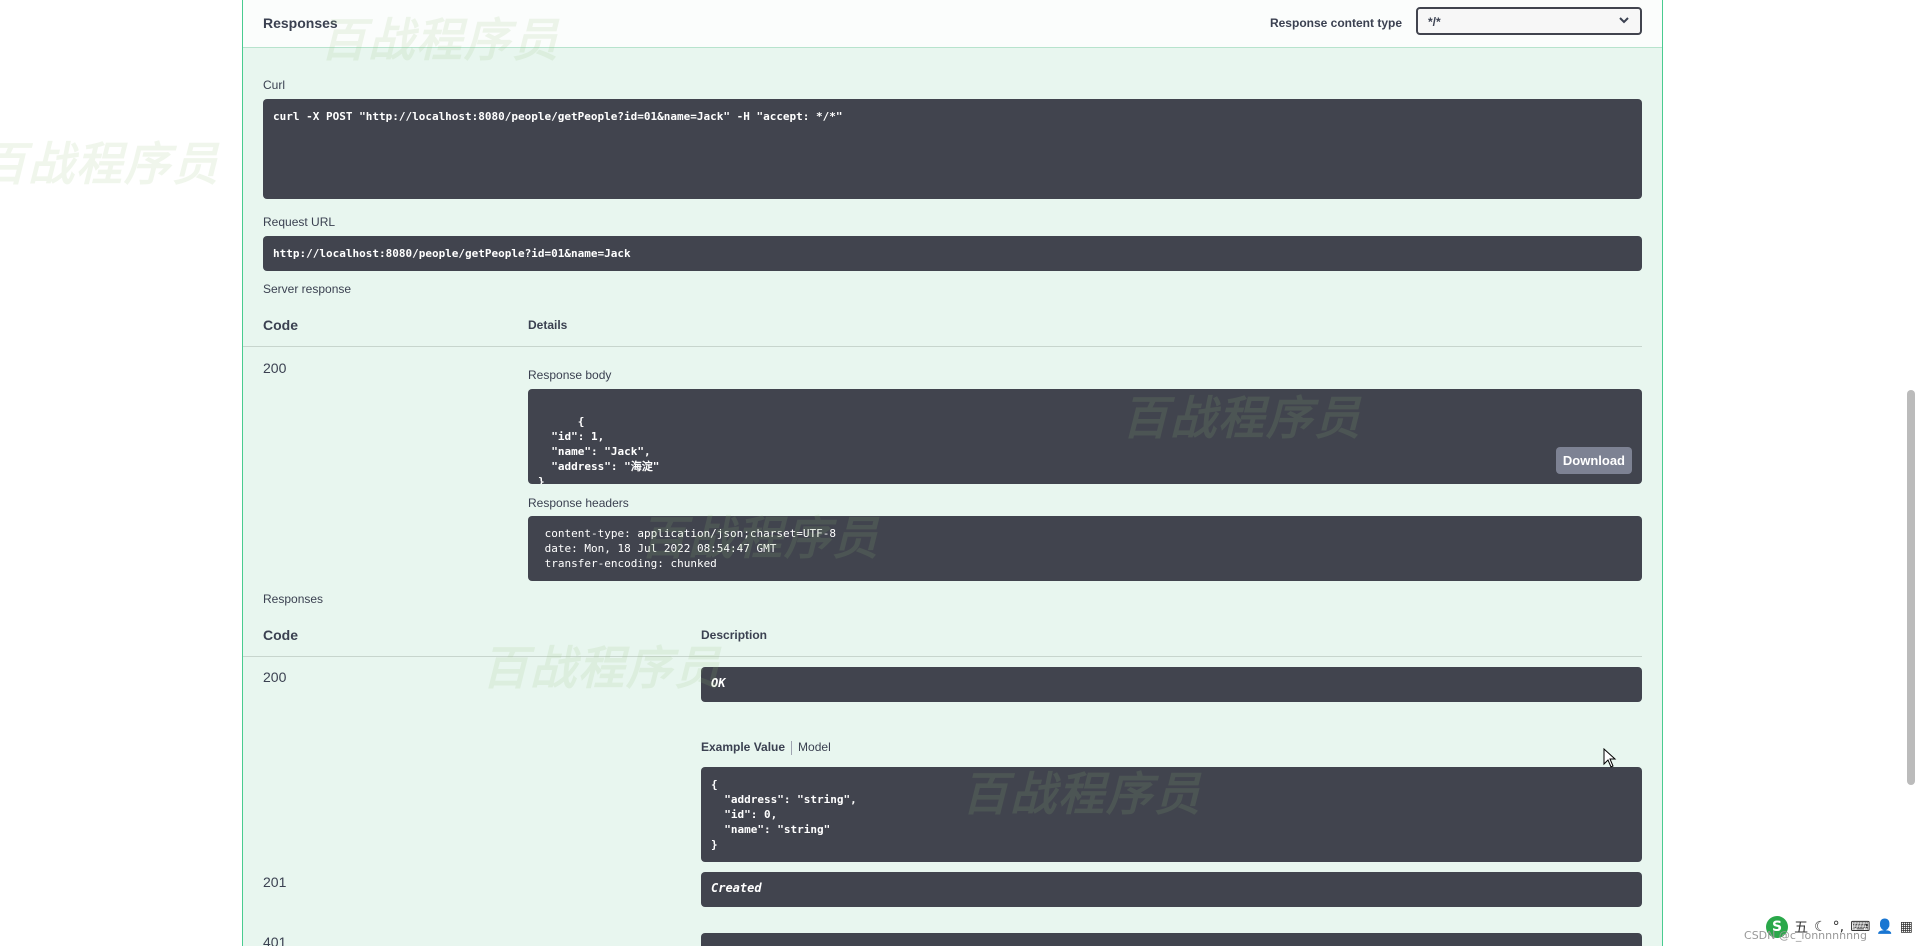 Image resolution: width=1919 pixels, height=946 pixels. I want to click on responses-header-title: Responses, so click(300, 23).